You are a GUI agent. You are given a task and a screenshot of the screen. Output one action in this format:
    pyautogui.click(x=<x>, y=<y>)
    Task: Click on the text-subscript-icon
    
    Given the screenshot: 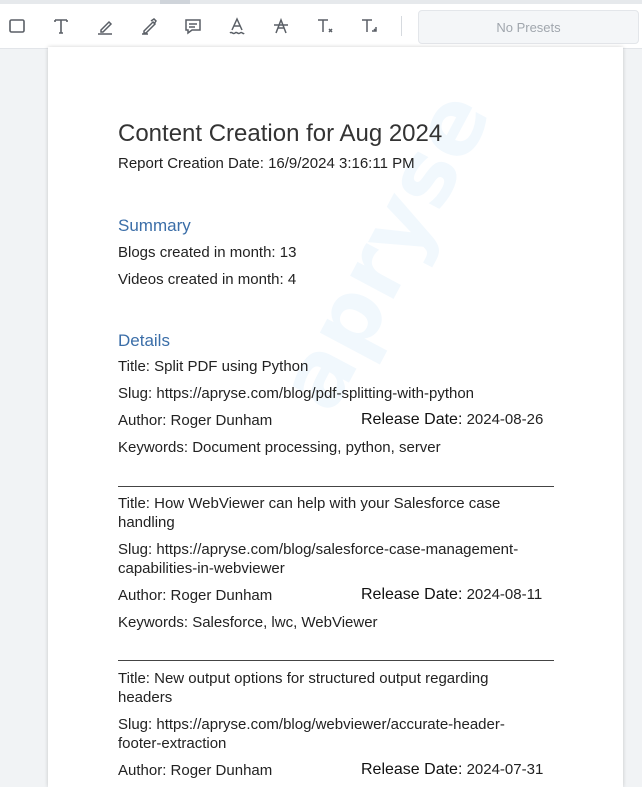 What is the action you would take?
    pyautogui.click(x=325, y=26)
    